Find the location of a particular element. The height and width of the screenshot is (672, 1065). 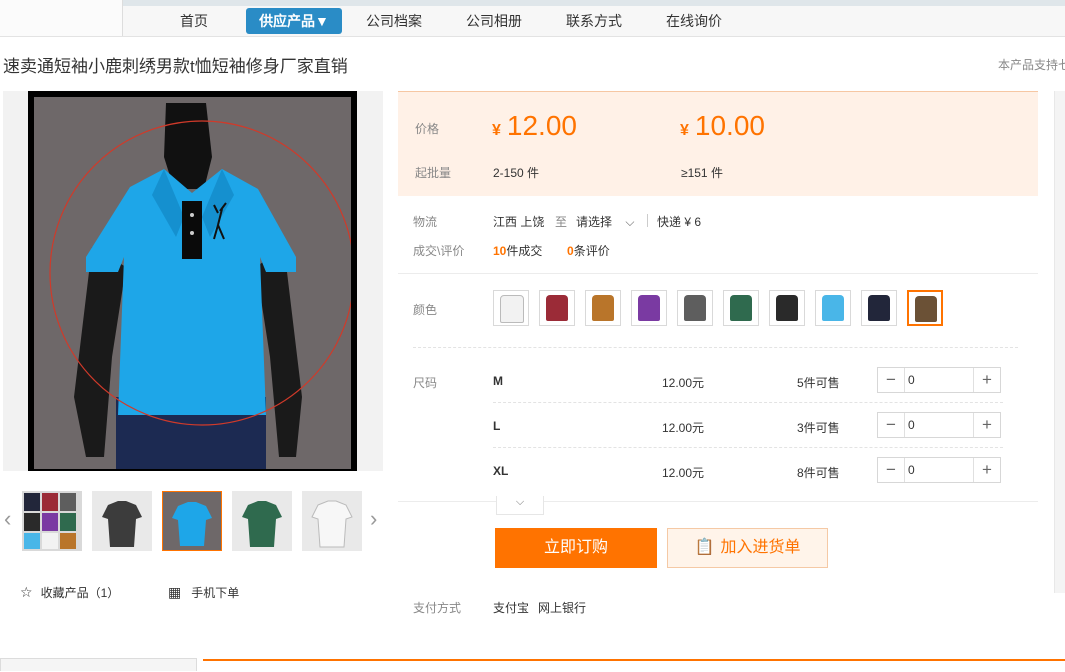

divider is located at coordinates (647, 220).